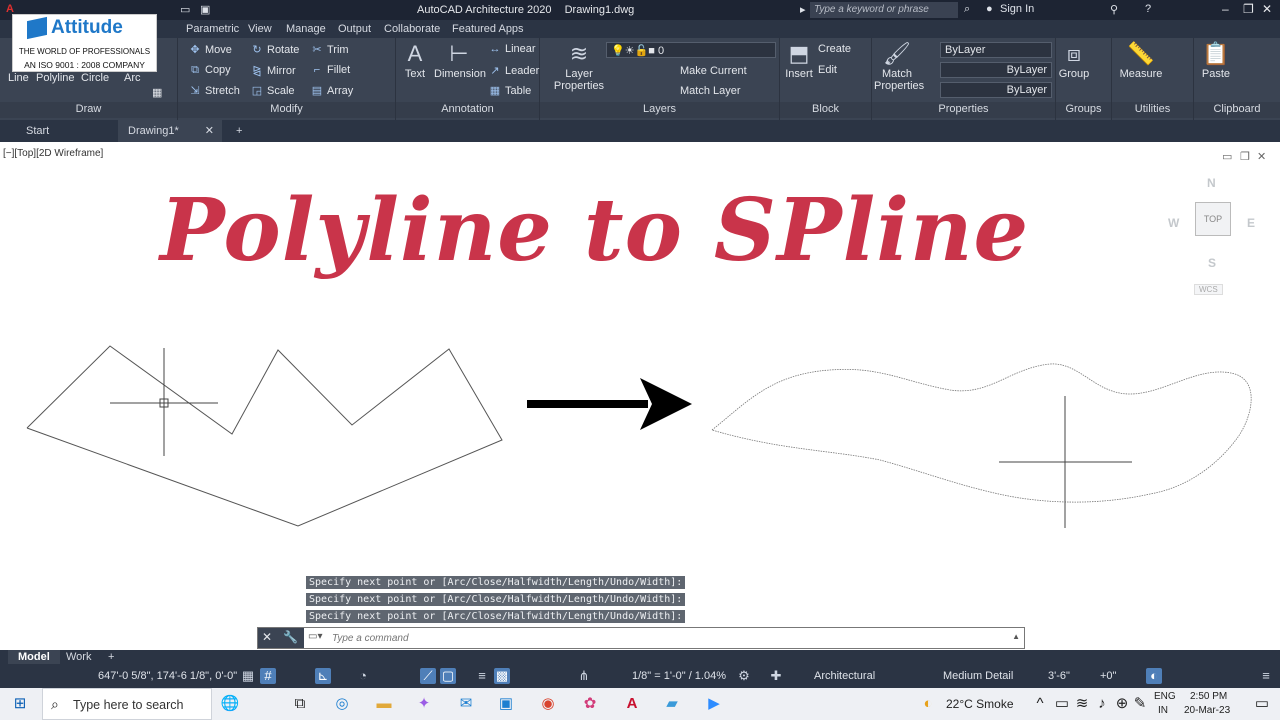 This screenshot has width=1280, height=720. I want to click on annotation-visibility-icon: ⋔, so click(584, 676).